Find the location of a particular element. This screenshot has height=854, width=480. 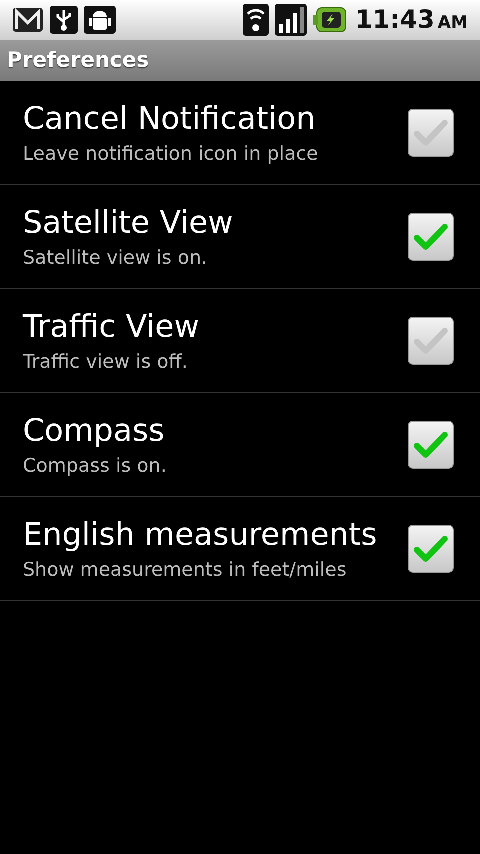

preference-row: Satellite View Satellite view is on. is located at coordinates (240, 237).